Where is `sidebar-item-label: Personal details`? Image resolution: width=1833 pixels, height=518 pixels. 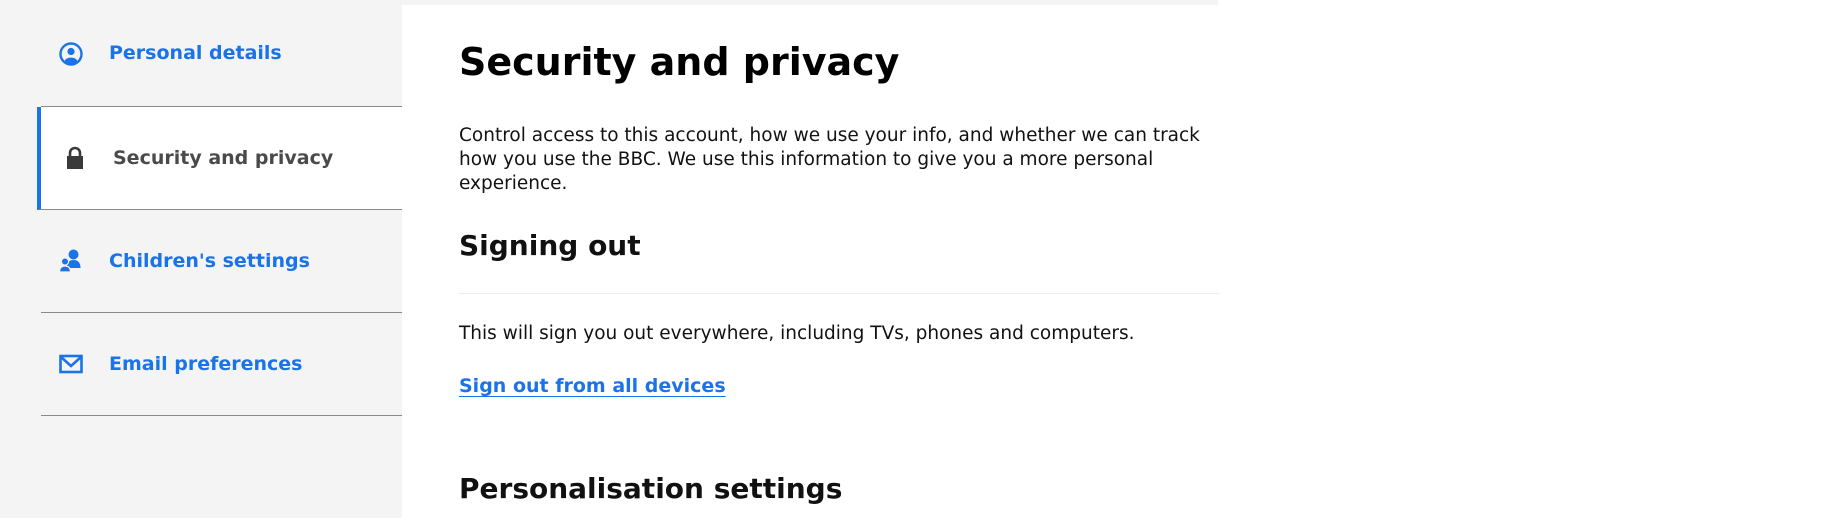
sidebar-item-label: Personal details is located at coordinates (195, 53).